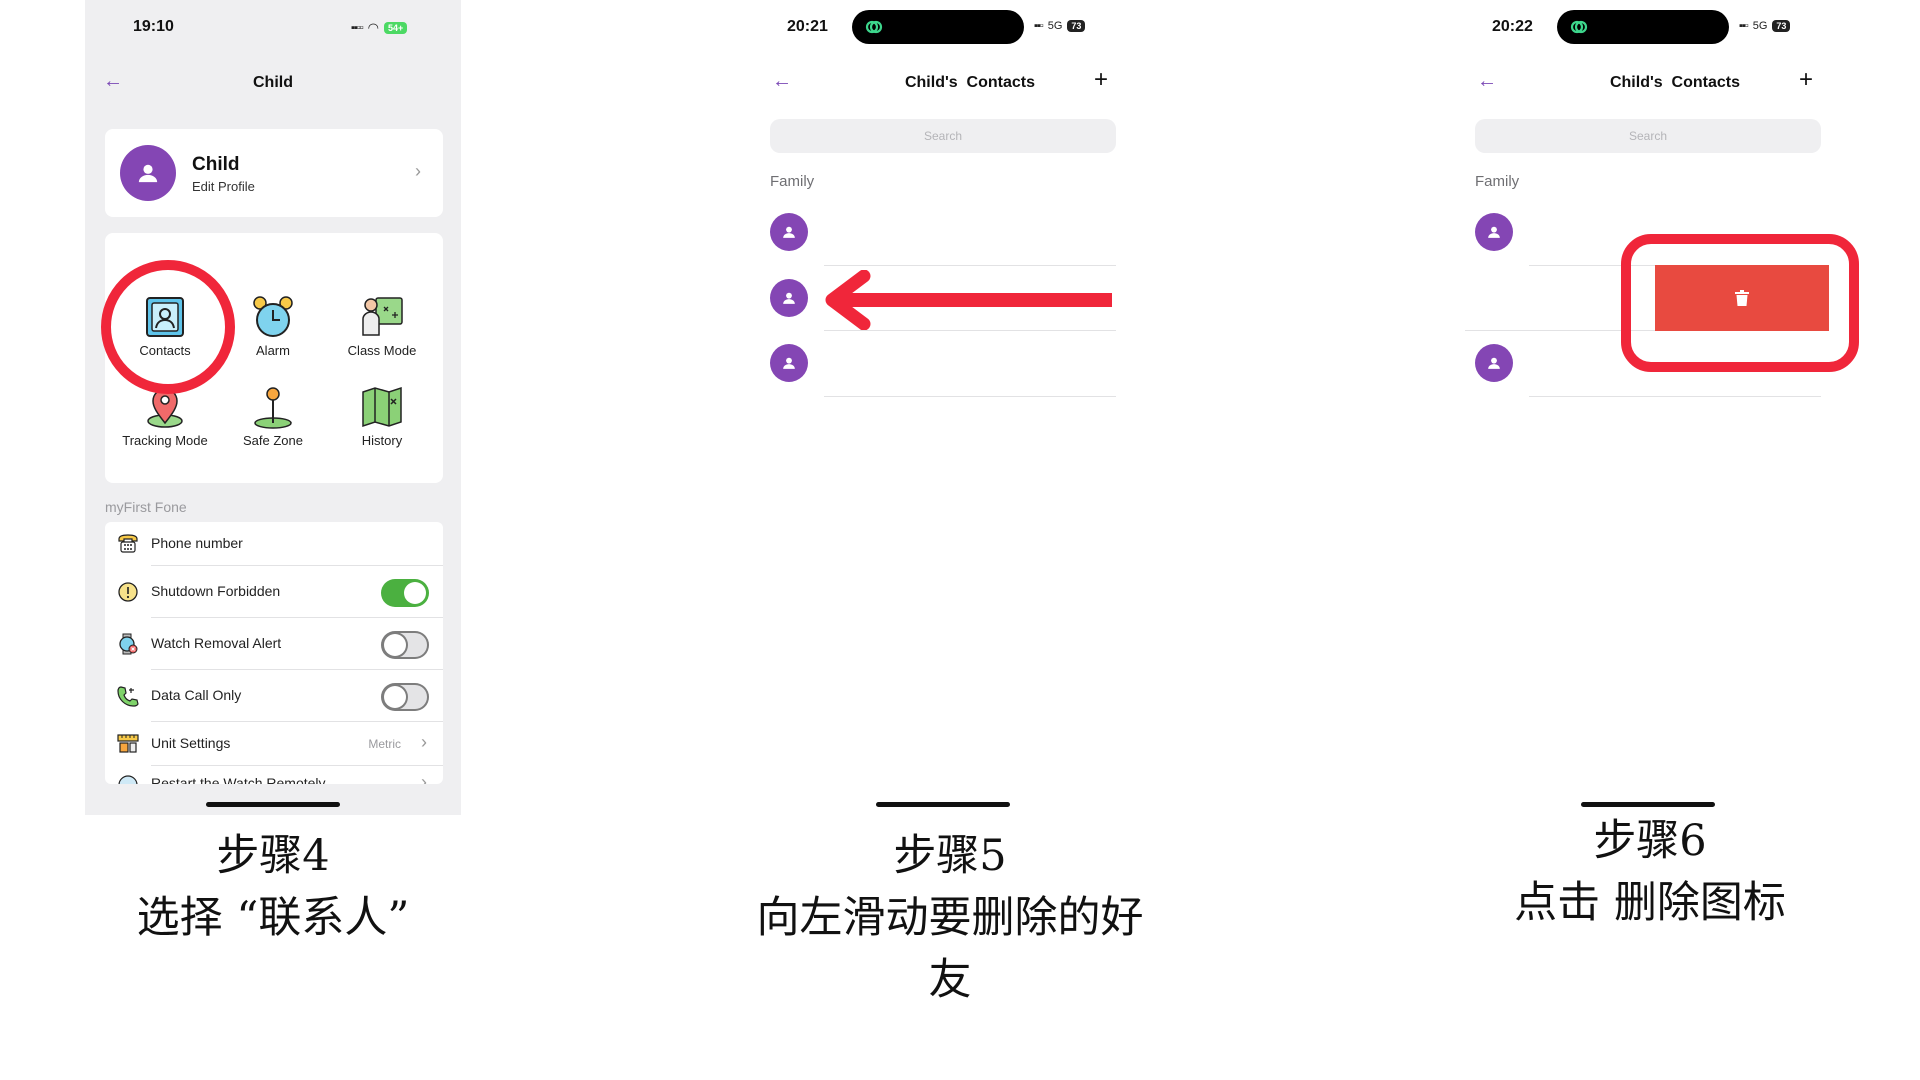  What do you see at coordinates (273, 856) in the screenshot?
I see `caption-title: 步骤4` at bounding box center [273, 856].